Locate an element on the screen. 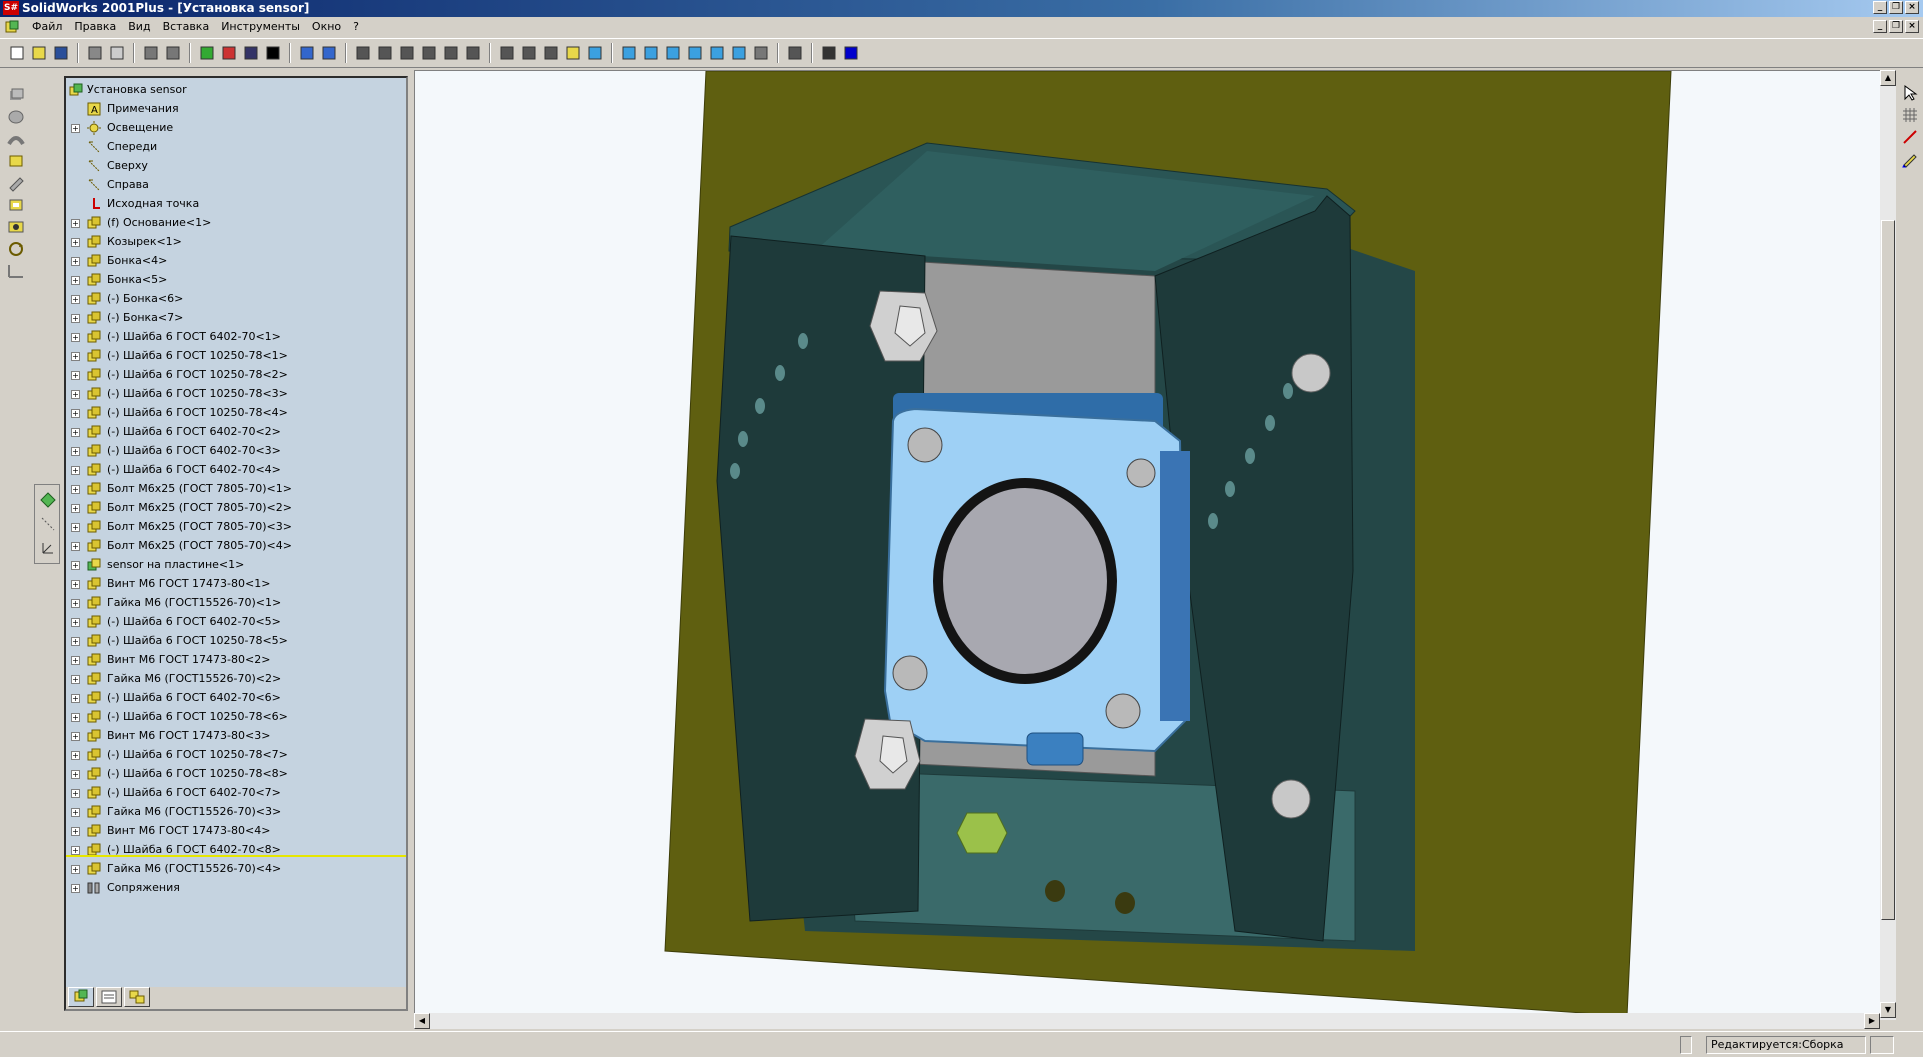  view-right-icon is located at coordinates (695, 53).